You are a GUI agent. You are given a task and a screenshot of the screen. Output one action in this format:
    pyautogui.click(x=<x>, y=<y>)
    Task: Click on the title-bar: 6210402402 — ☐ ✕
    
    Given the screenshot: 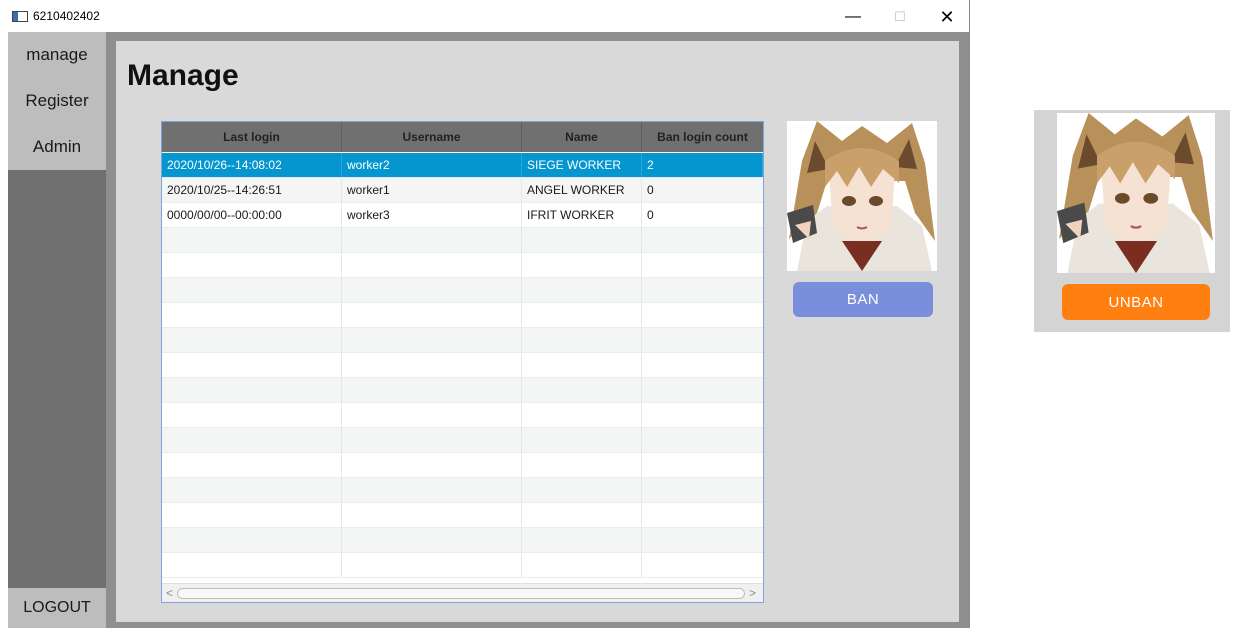 What is the action you would take?
    pyautogui.click(x=485, y=16)
    